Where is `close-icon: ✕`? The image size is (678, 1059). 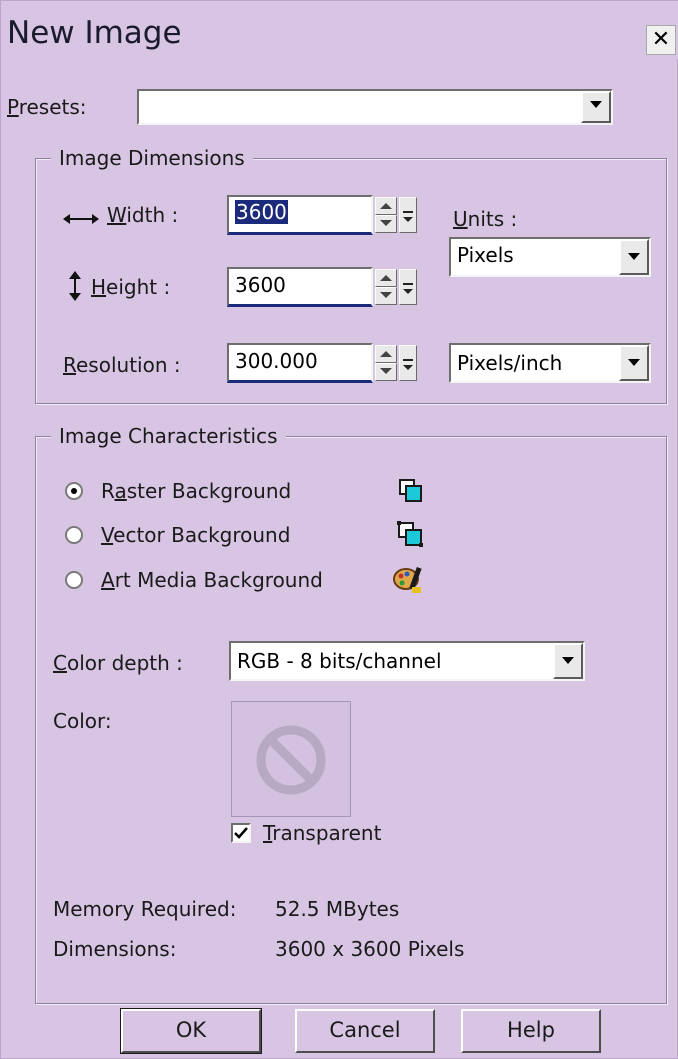
close-icon: ✕ is located at coordinates (661, 39).